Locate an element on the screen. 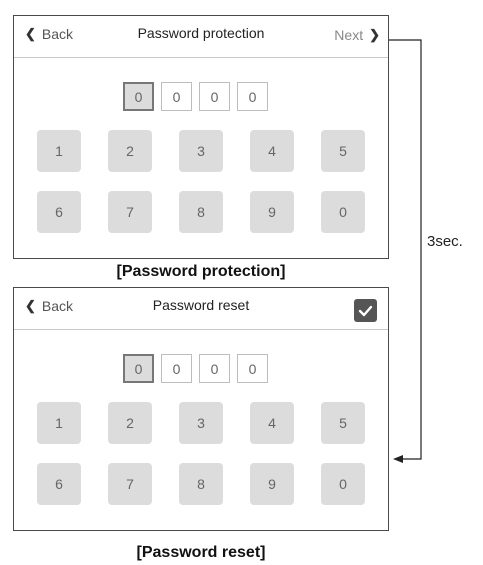  transition-label: 3sec. is located at coordinates (445, 241).